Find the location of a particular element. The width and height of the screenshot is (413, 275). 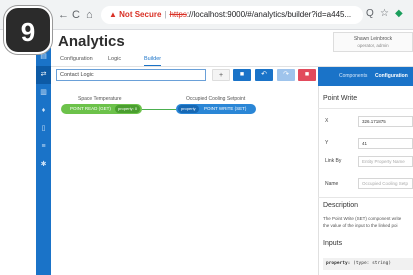

logic-name-input: Contact Logic is located at coordinates (131, 75).